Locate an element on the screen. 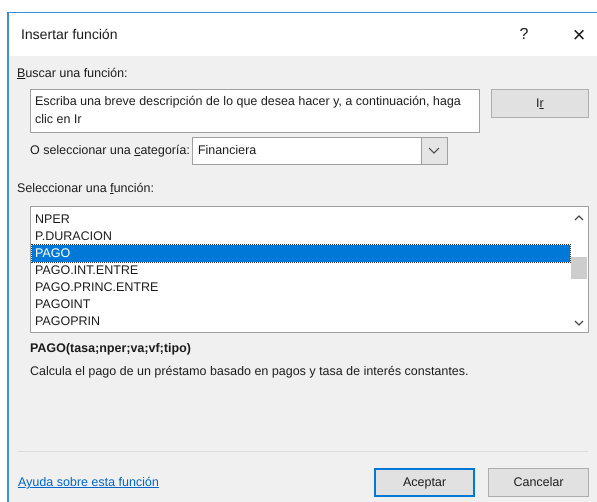 The width and height of the screenshot is (597, 502). function-list-item: PAGOPRIN is located at coordinates (301, 321).